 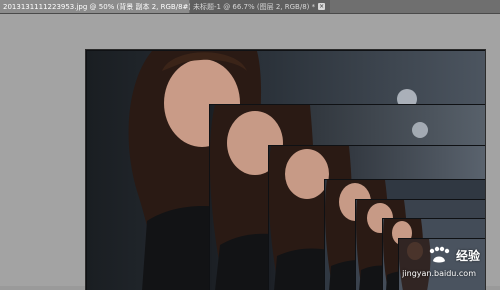 I want to click on close-icon: ×, so click(x=322, y=6).